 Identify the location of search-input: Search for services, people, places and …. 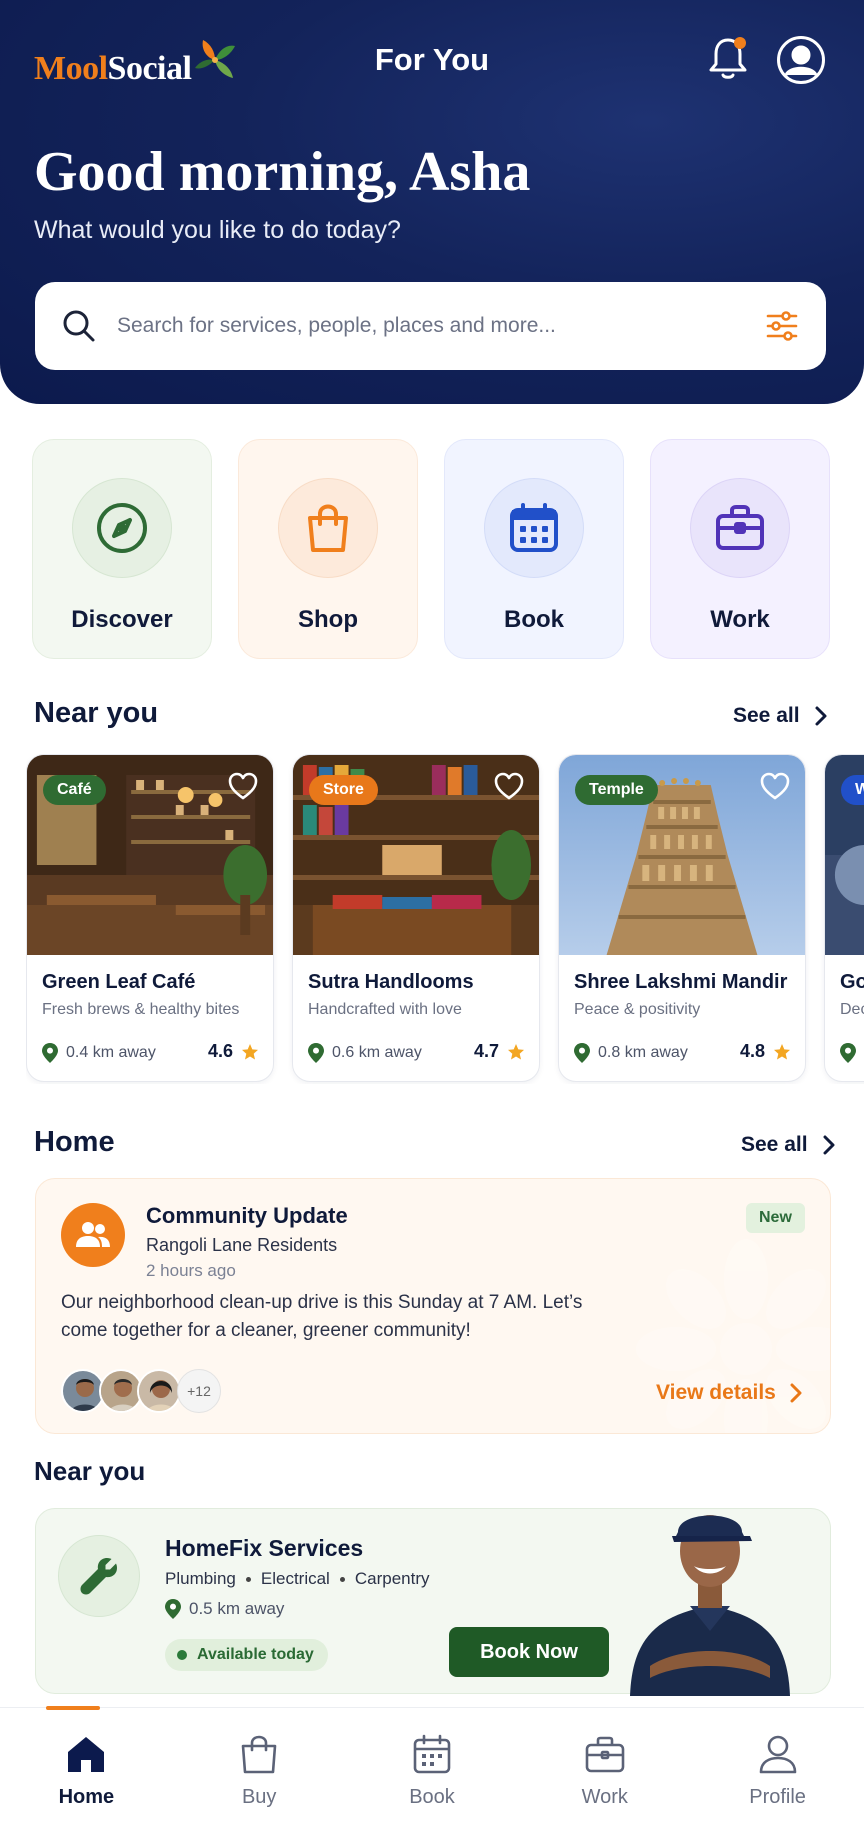
(440, 326).